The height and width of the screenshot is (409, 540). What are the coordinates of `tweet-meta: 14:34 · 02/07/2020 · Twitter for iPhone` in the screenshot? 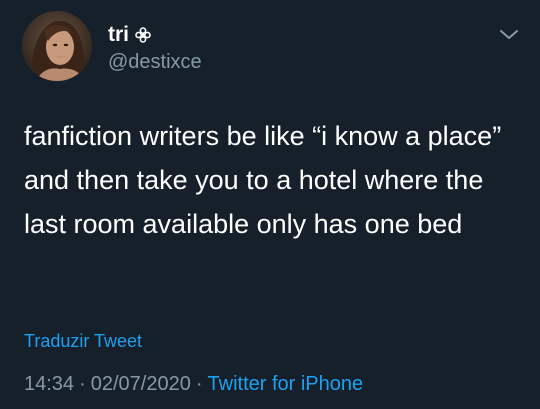 It's located at (193, 384).